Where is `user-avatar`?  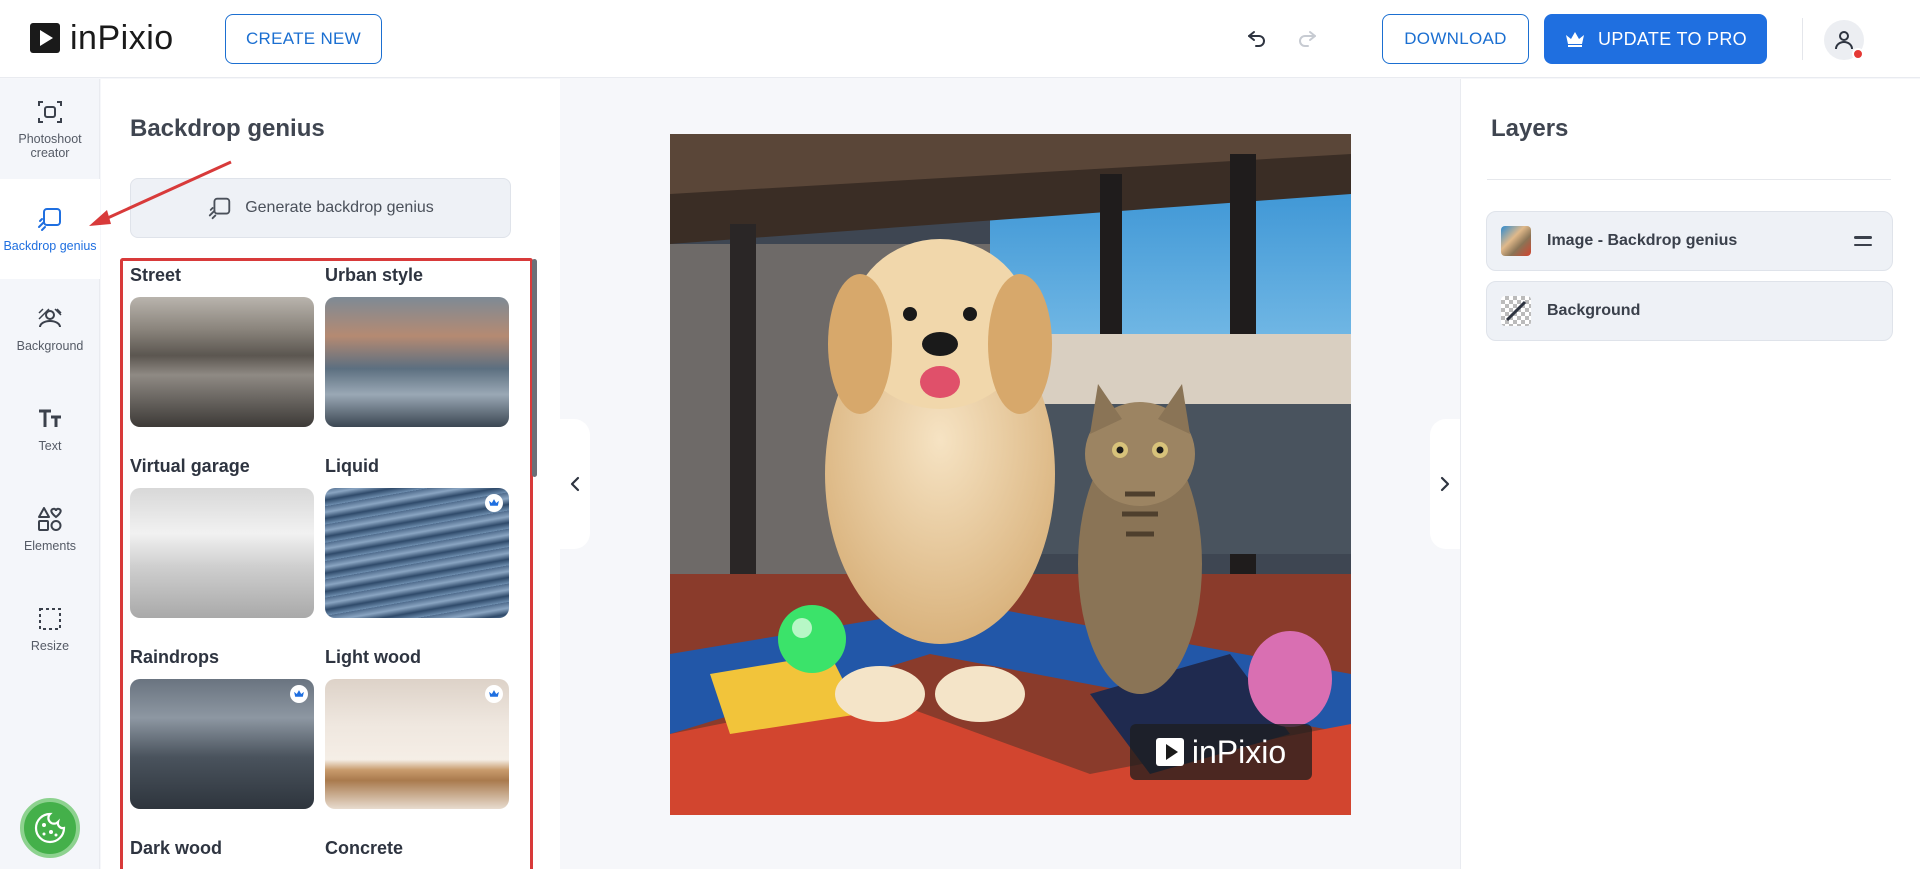 user-avatar is located at coordinates (1844, 40).